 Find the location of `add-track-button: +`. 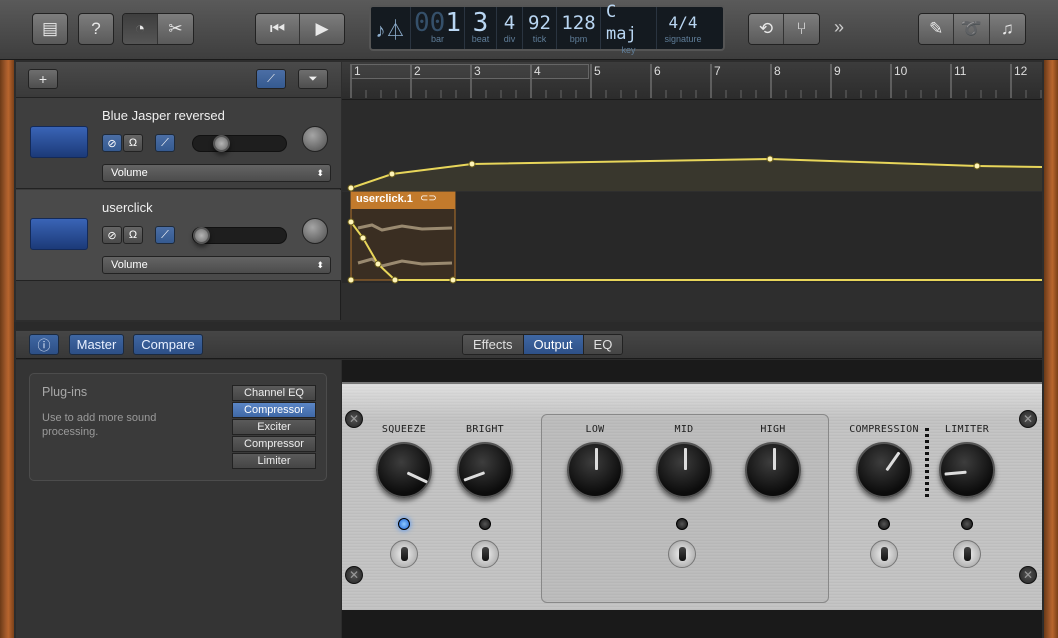

add-track-button: + is located at coordinates (43, 79).